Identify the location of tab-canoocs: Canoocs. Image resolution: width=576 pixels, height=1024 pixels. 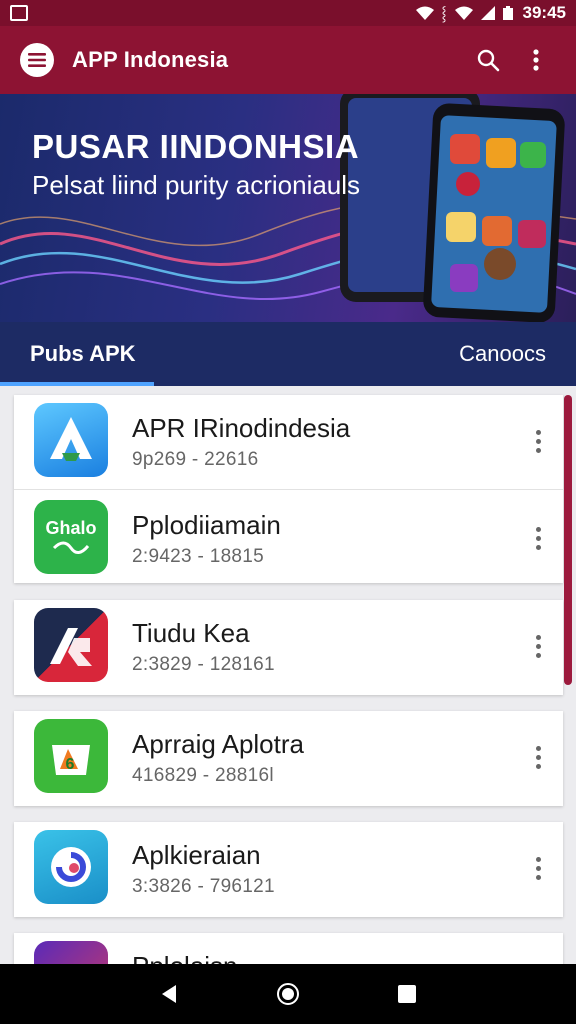
(502, 354).